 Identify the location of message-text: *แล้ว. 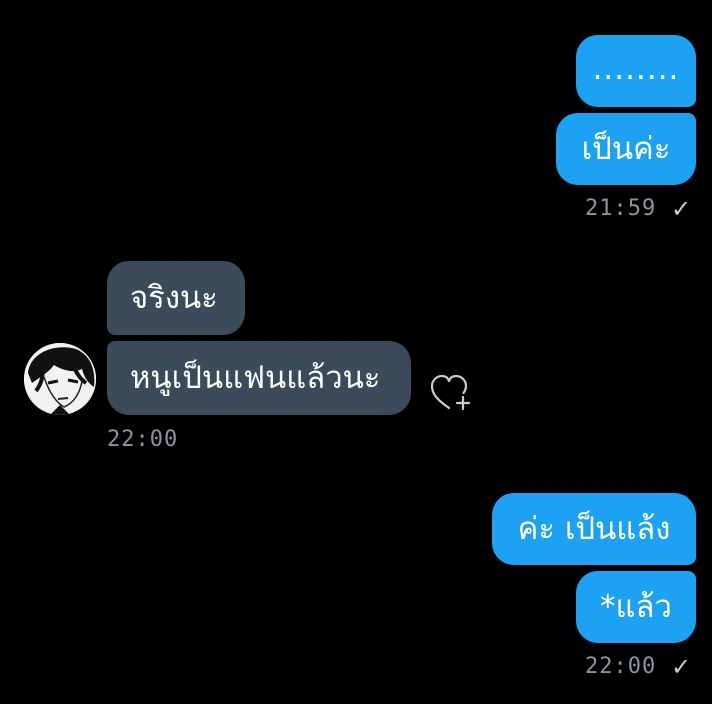
(636, 606).